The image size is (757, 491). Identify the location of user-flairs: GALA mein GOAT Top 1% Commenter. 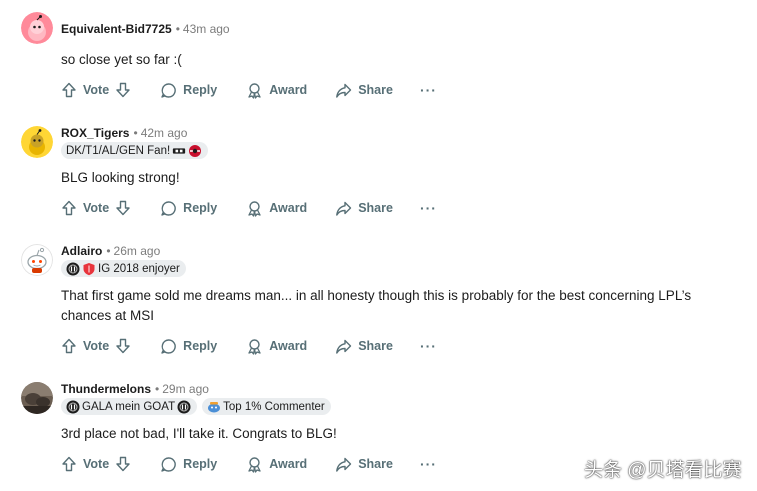
(196, 406).